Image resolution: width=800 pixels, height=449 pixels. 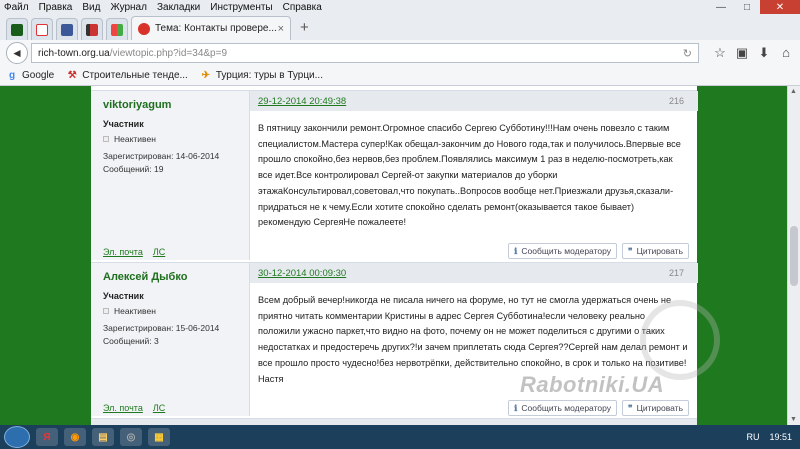 What do you see at coordinates (400, 437) in the screenshot?
I see `windows-taskbar: Я ◉ ▤ ◎ ▦ RU 19:51` at bounding box center [400, 437].